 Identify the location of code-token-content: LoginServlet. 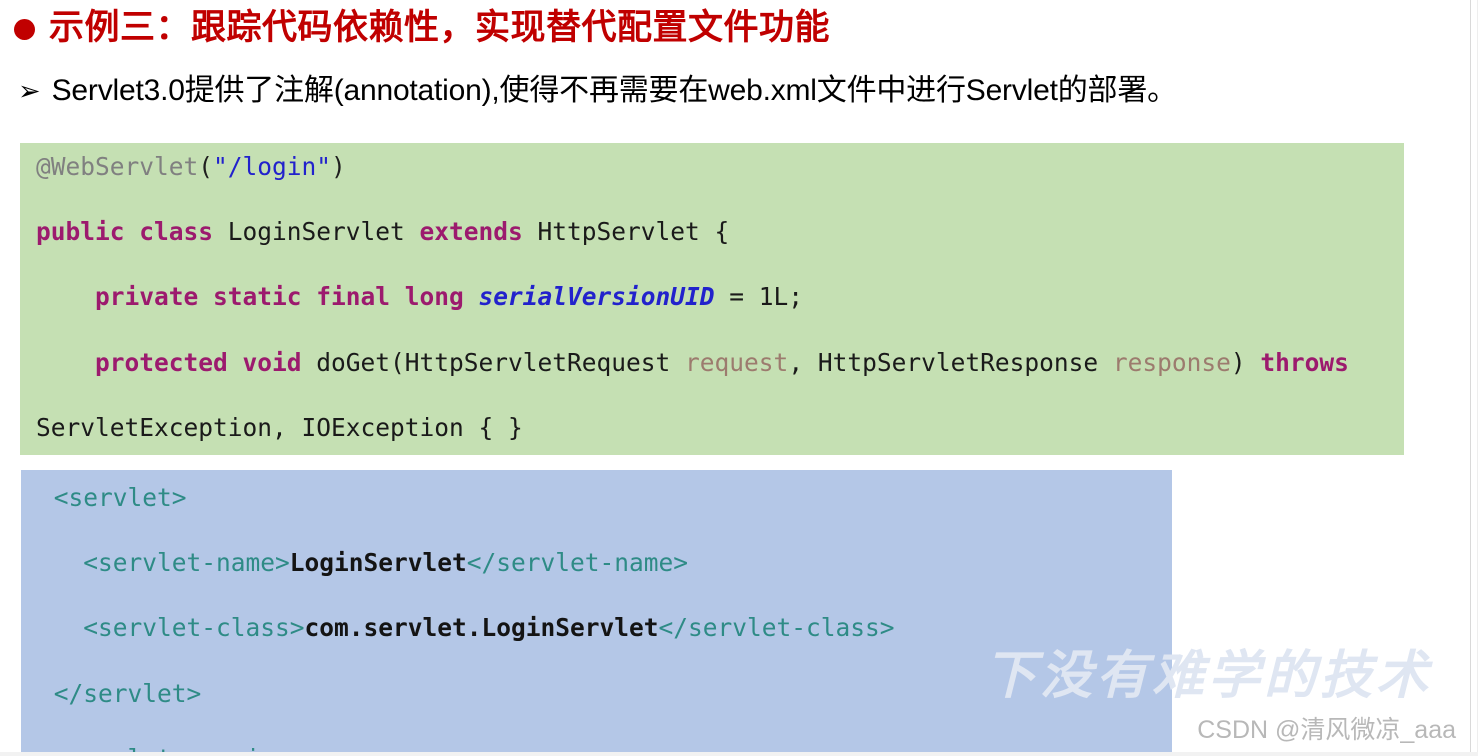
(378, 563).